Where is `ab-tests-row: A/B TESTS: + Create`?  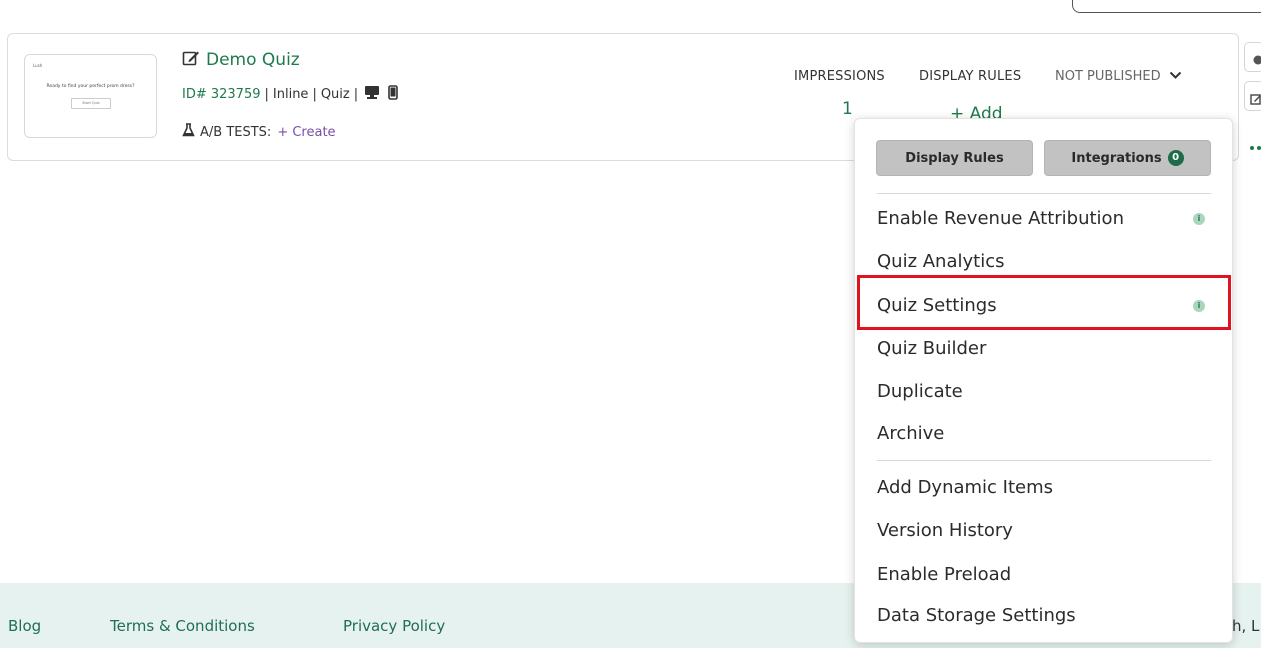 ab-tests-row: A/B TESTS: + Create is located at coordinates (259, 132).